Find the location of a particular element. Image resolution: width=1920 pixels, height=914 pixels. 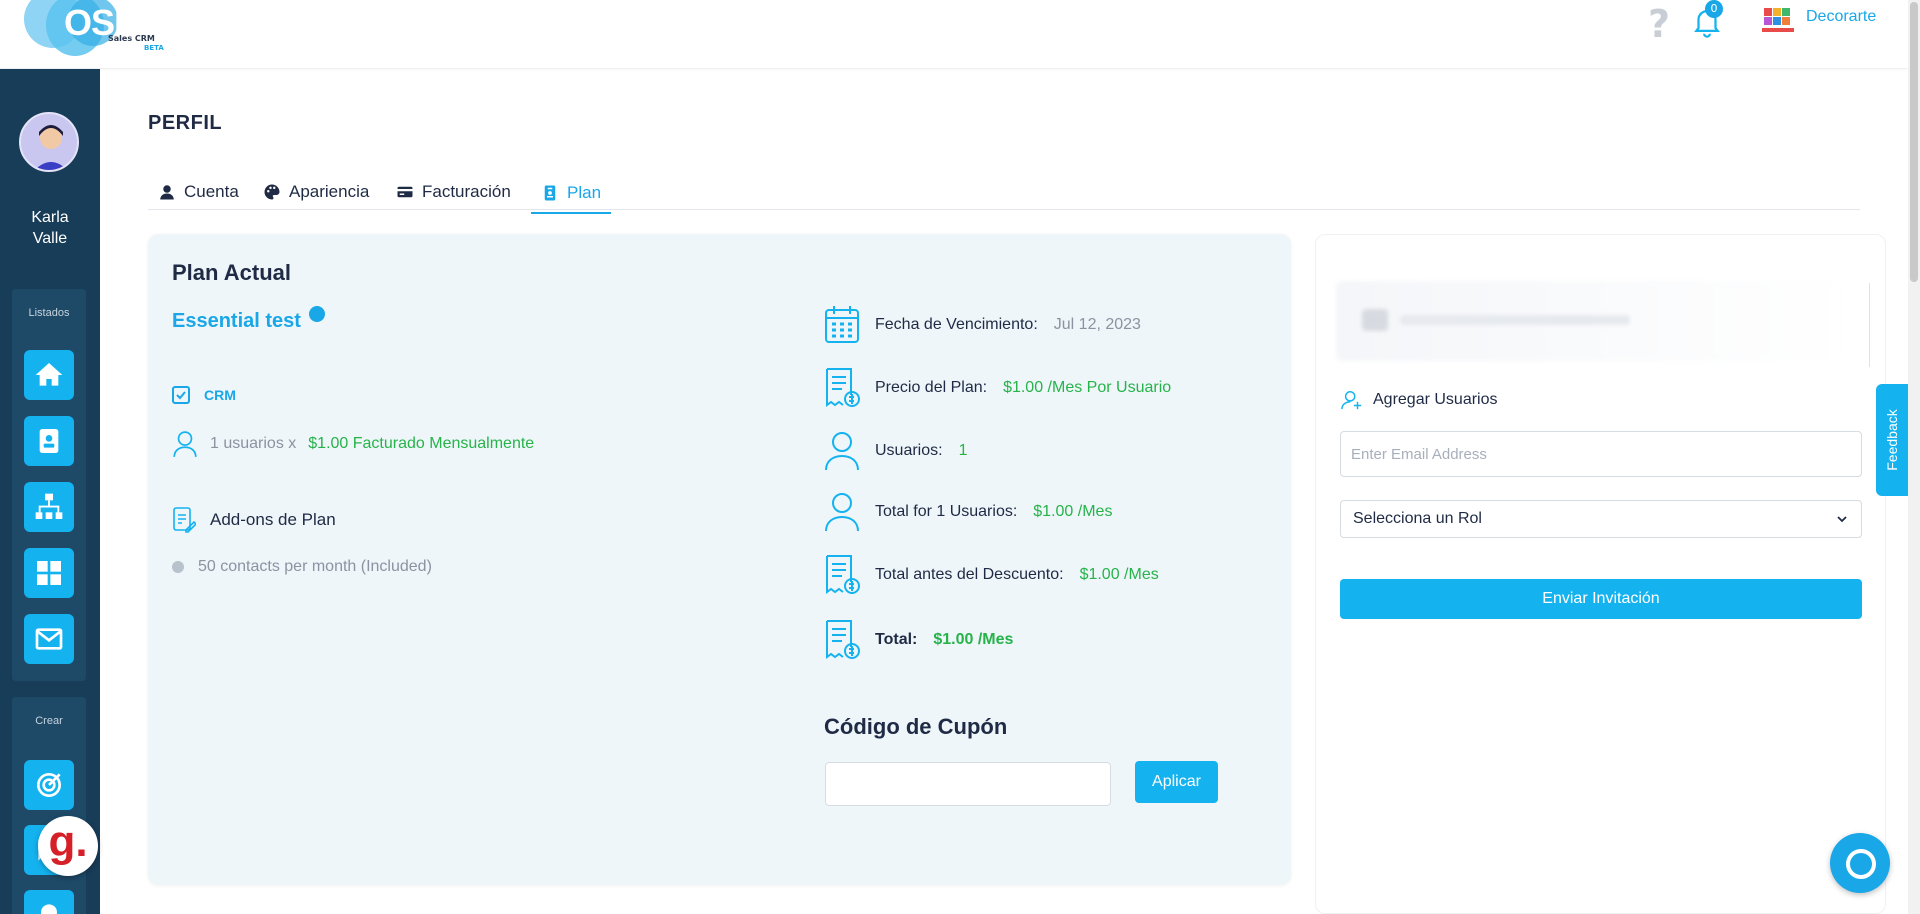

total-users-row: Total for 1 Usuarios: $1.00 /Mes is located at coordinates (967, 512).